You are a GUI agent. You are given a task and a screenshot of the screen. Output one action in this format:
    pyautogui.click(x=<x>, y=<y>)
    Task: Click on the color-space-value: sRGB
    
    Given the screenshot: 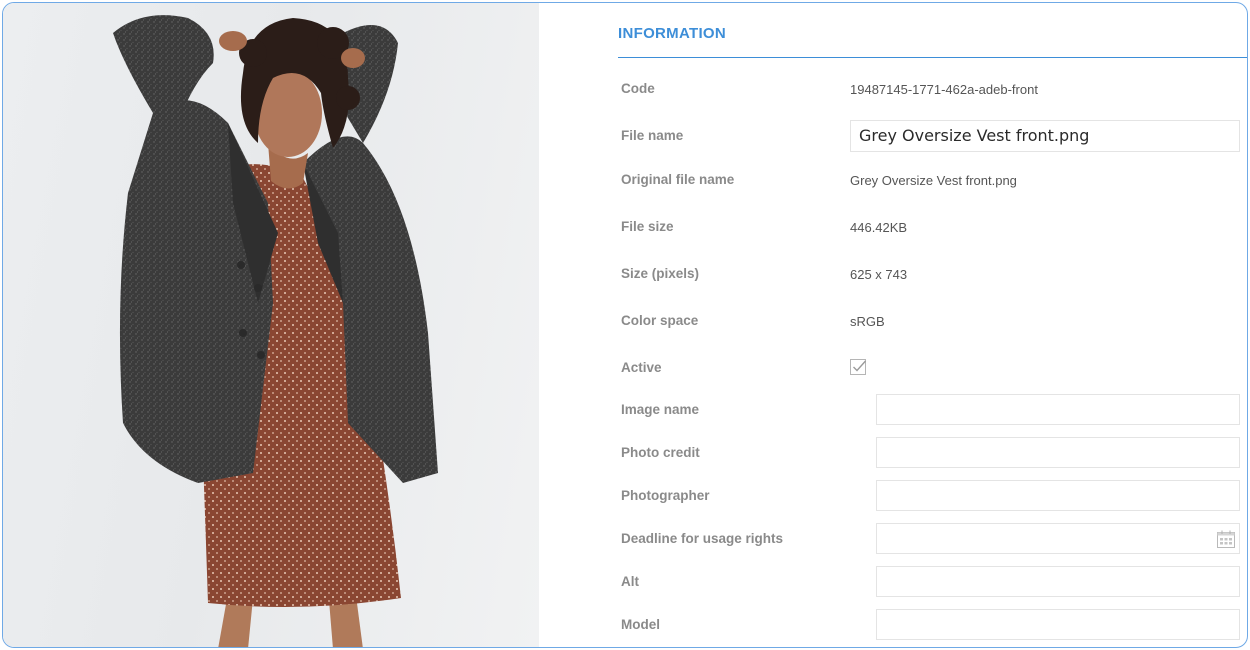 What is the action you would take?
    pyautogui.click(x=867, y=321)
    